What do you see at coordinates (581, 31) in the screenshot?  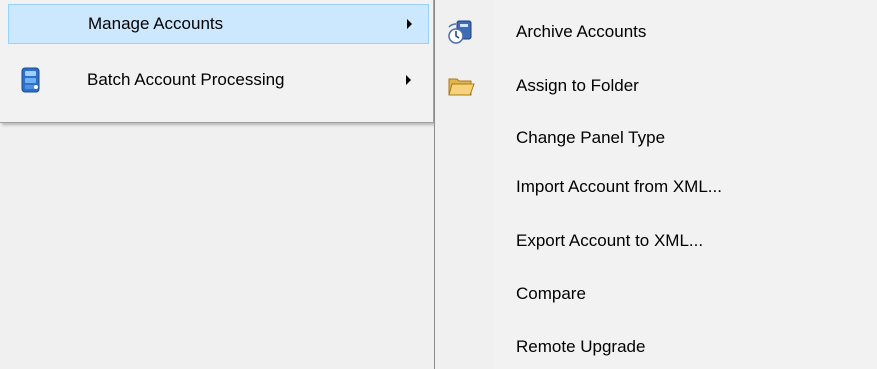 I see `submenu-item-label: Archive Accounts` at bounding box center [581, 31].